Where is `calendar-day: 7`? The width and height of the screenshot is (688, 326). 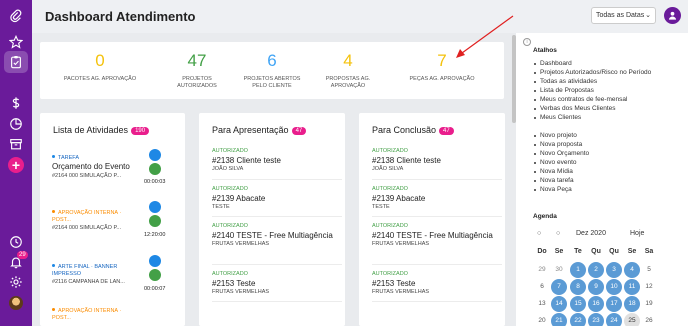
calendar-day: 7 is located at coordinates (559, 287).